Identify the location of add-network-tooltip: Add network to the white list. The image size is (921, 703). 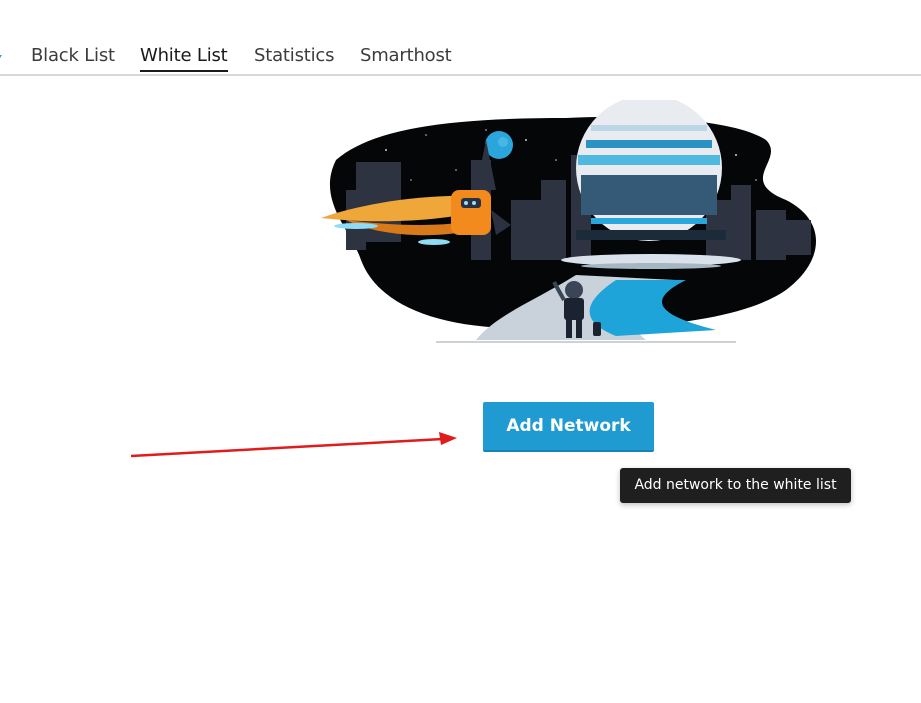
(735, 485).